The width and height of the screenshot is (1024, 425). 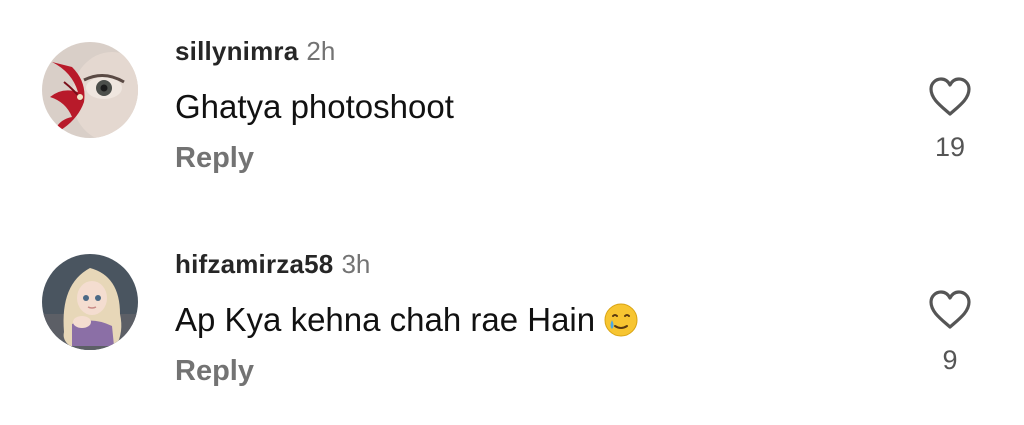 What do you see at coordinates (385, 319) in the screenshot?
I see `comment-text-body: Ap Kya kehna chah rae Hain` at bounding box center [385, 319].